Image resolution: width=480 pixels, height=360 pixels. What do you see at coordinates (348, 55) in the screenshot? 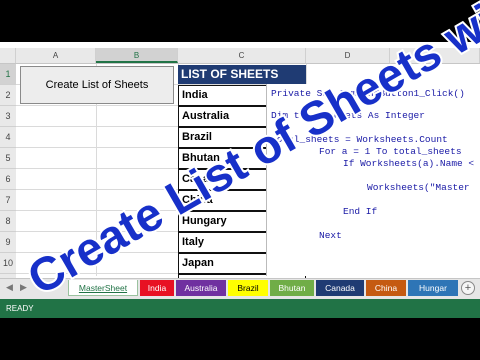
I see `column-header-d: D` at bounding box center [348, 55].